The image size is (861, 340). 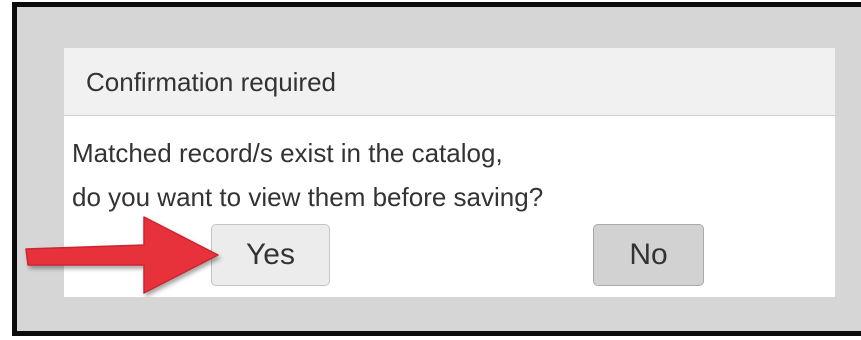 What do you see at coordinates (287, 153) in the screenshot?
I see `dialog-message-line-1: Matched record/s exist in the catalog,` at bounding box center [287, 153].